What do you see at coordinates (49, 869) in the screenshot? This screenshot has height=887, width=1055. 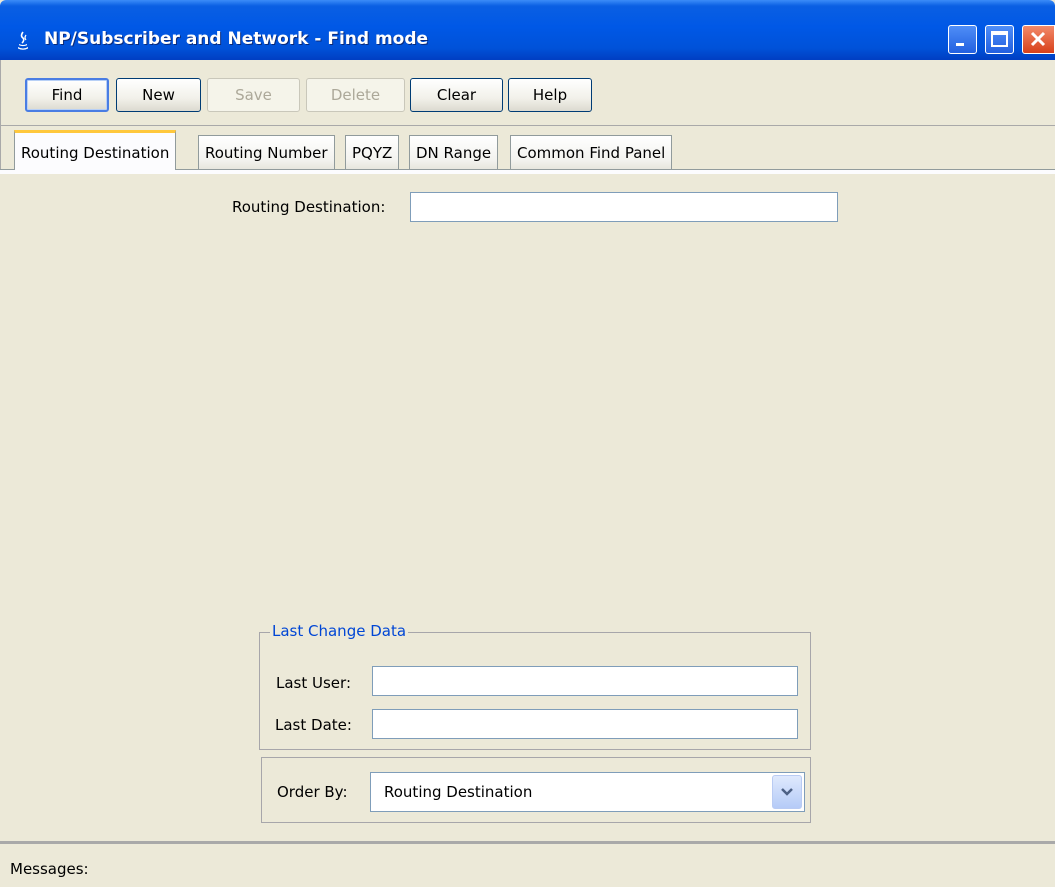 I see `messages-label: Messages:` at bounding box center [49, 869].